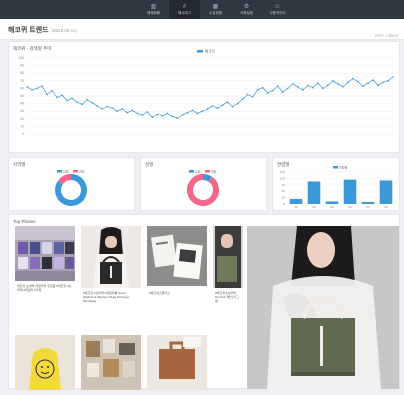 This screenshot has width=404, height=395. I want to click on nav-item-1: # 해시태그, so click(184, 9).